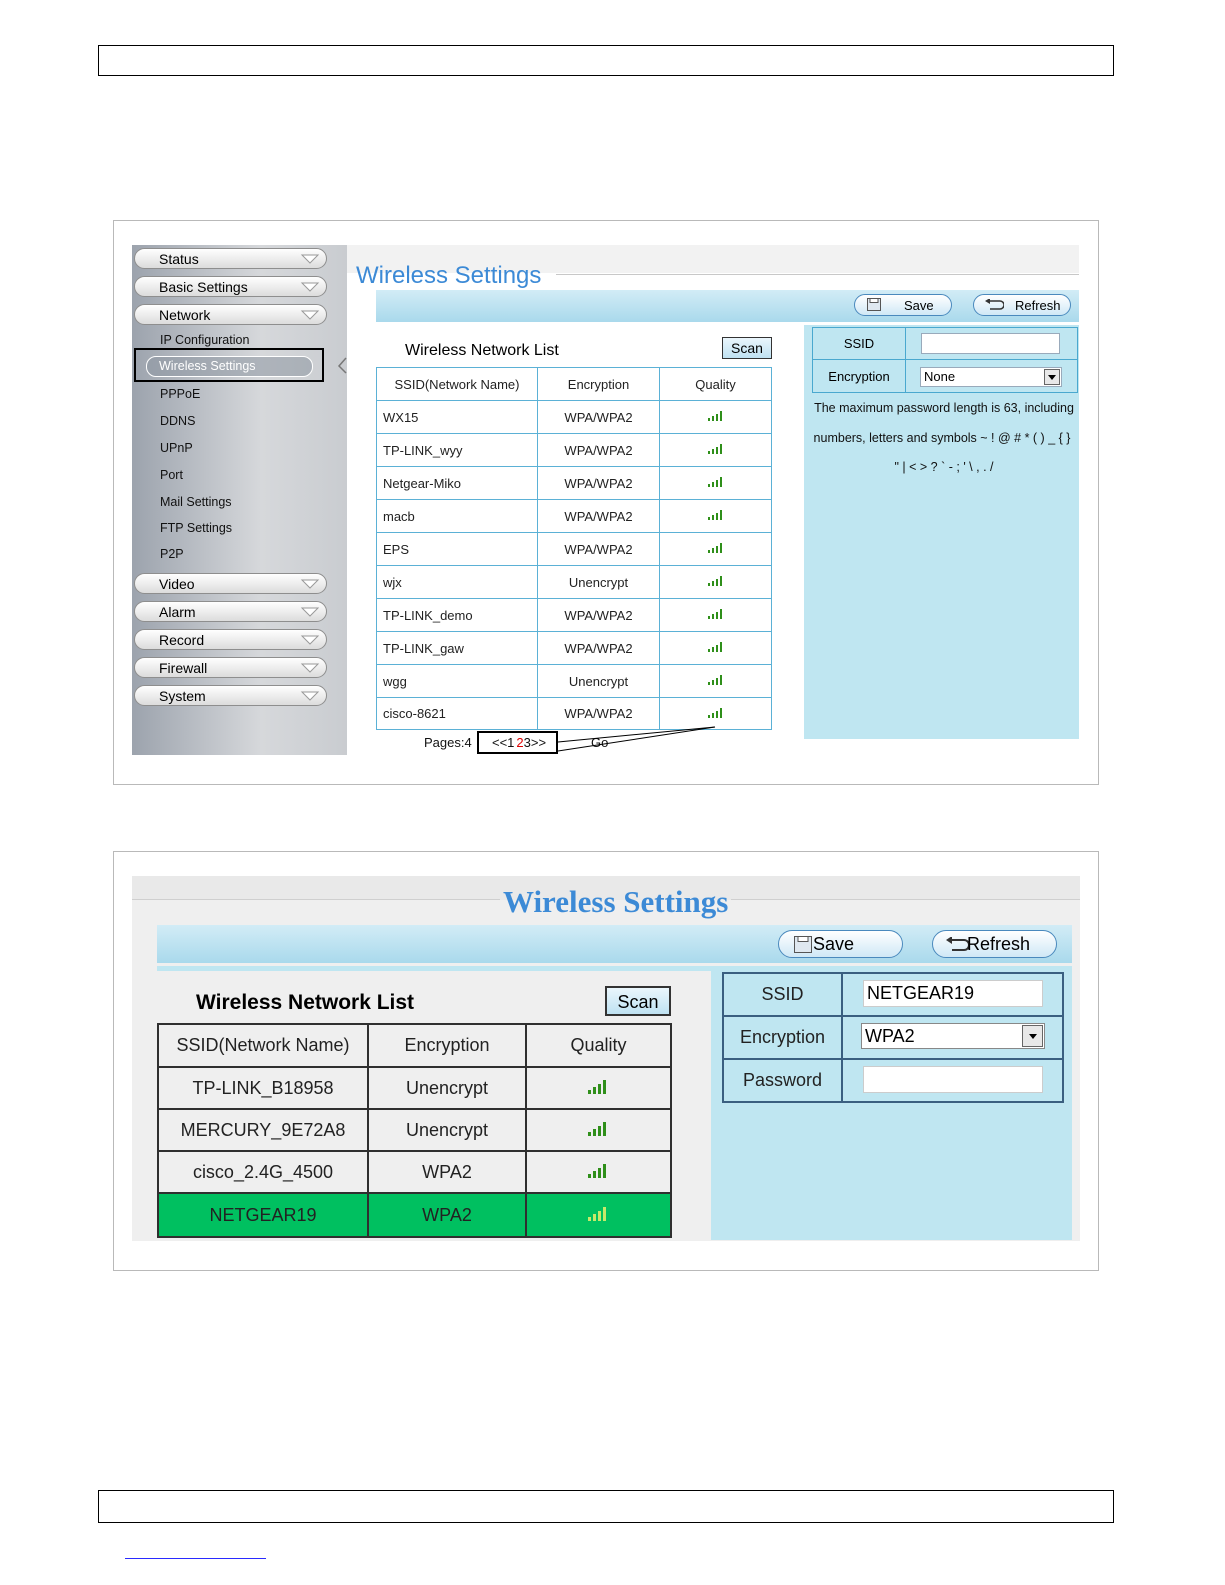  What do you see at coordinates (457, 450) in the screenshot?
I see `cell-ssid: TP-LINK_wyy` at bounding box center [457, 450].